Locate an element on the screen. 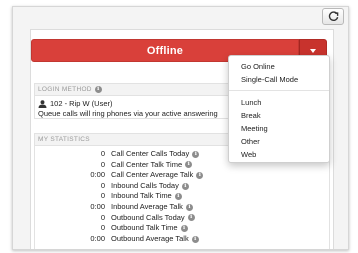 This screenshot has height=253, width=358. menu-item-break: Break is located at coordinates (251, 115).